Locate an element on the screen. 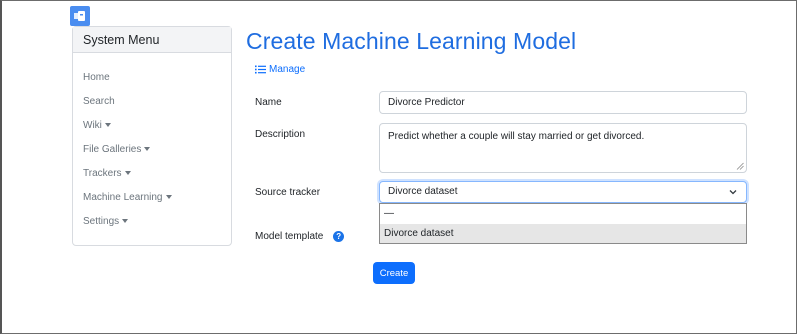 Image resolution: width=797 pixels, height=334 pixels. name-input: Divorce Predictor is located at coordinates (563, 102).